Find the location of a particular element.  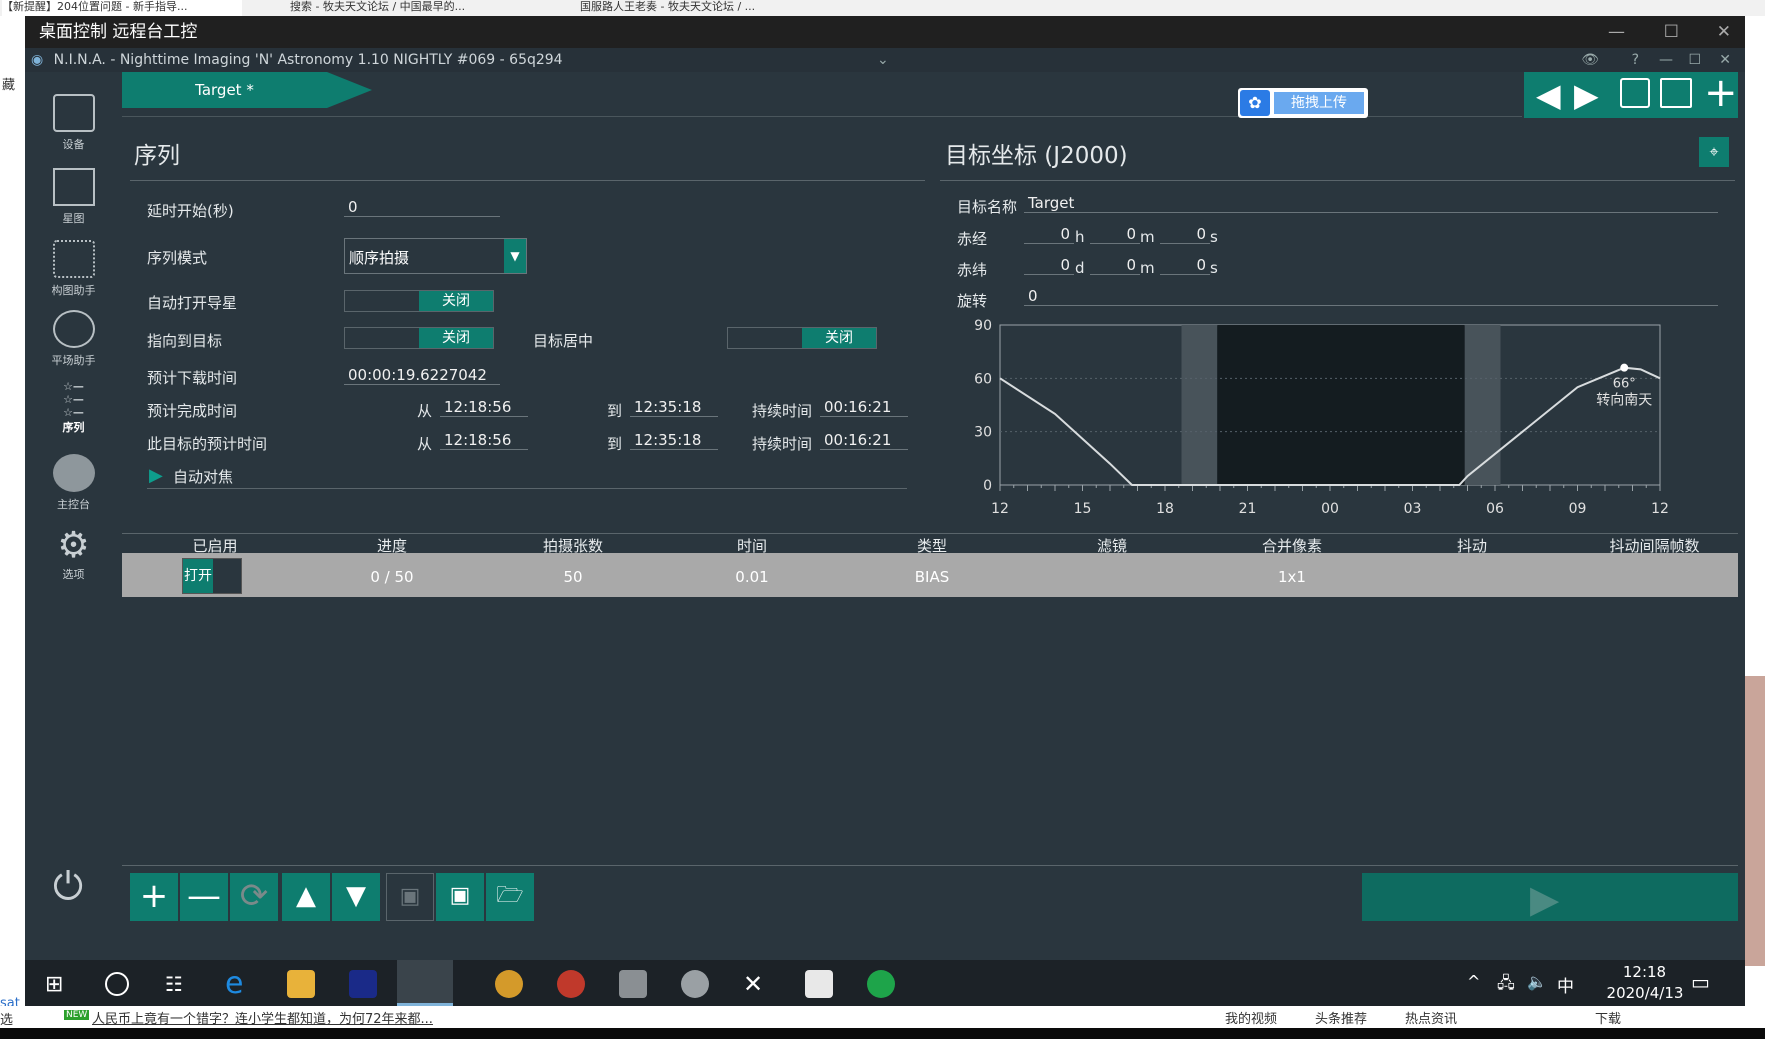

clock-time: 12:18 is located at coordinates (1644, 972).